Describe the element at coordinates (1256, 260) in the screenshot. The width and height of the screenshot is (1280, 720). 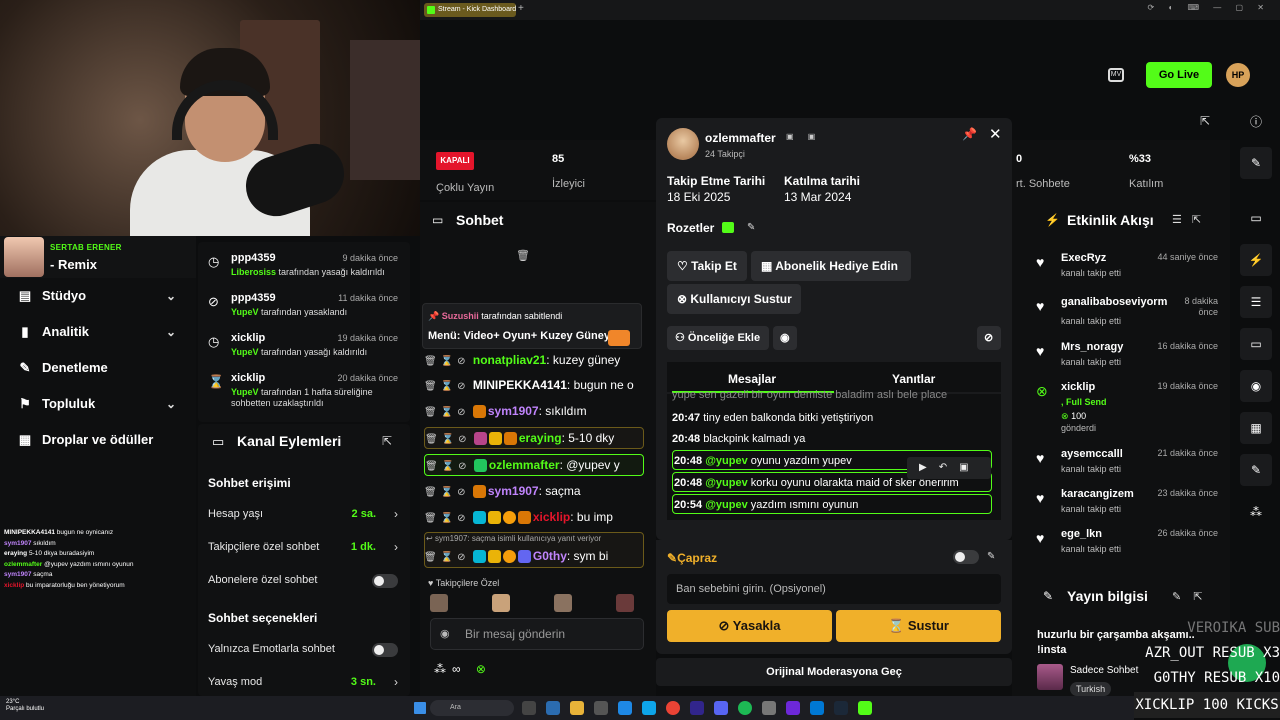
I see `bolt-icon: ⚡` at that location.